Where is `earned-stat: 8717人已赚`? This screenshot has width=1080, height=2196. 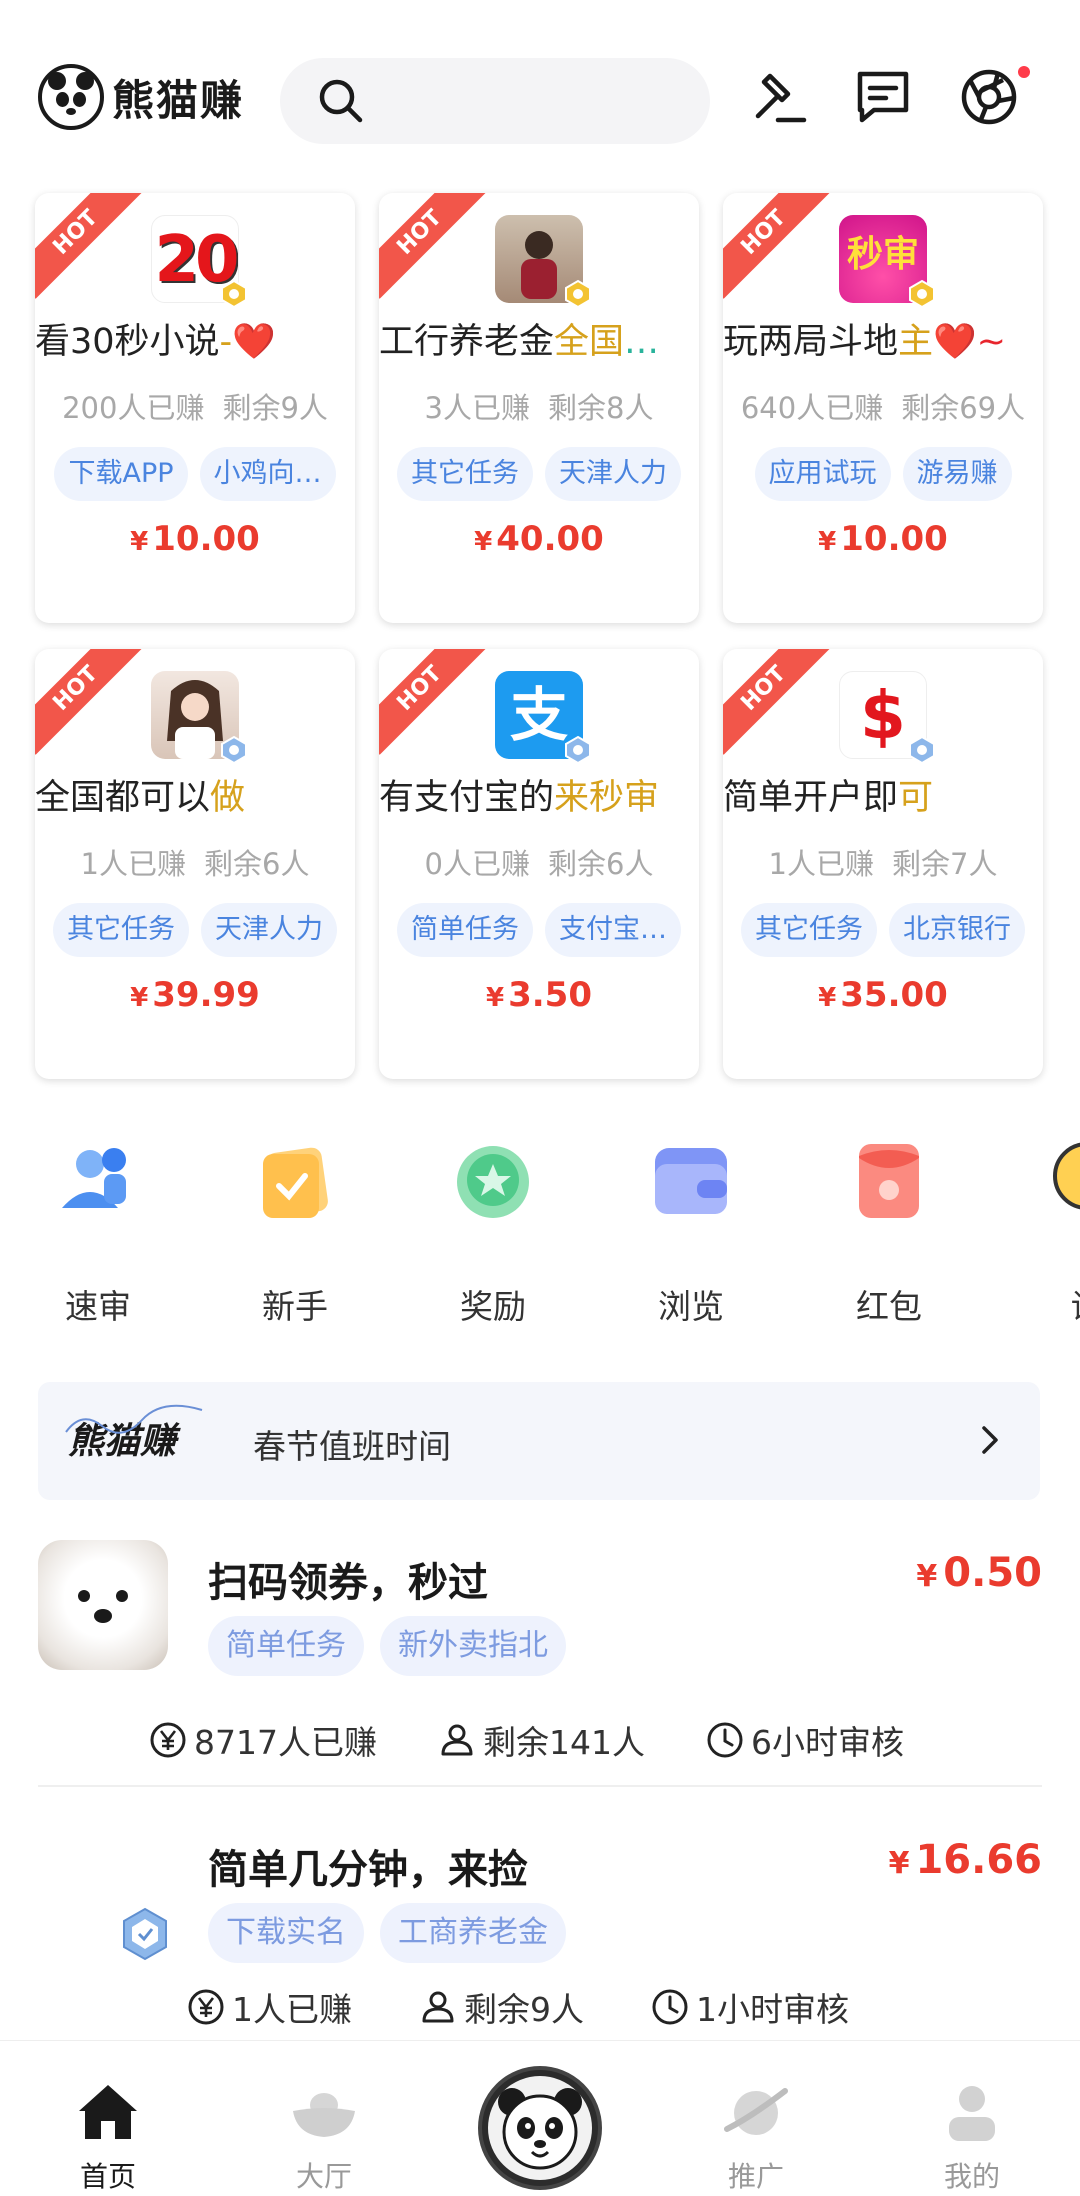 earned-stat: 8717人已赚 is located at coordinates (262, 1740).